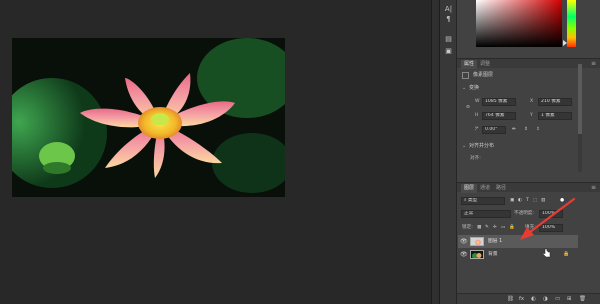 The width and height of the screenshot is (600, 304). Describe the element at coordinates (469, 188) in the screenshot. I see `tab-layers: 图层` at that location.